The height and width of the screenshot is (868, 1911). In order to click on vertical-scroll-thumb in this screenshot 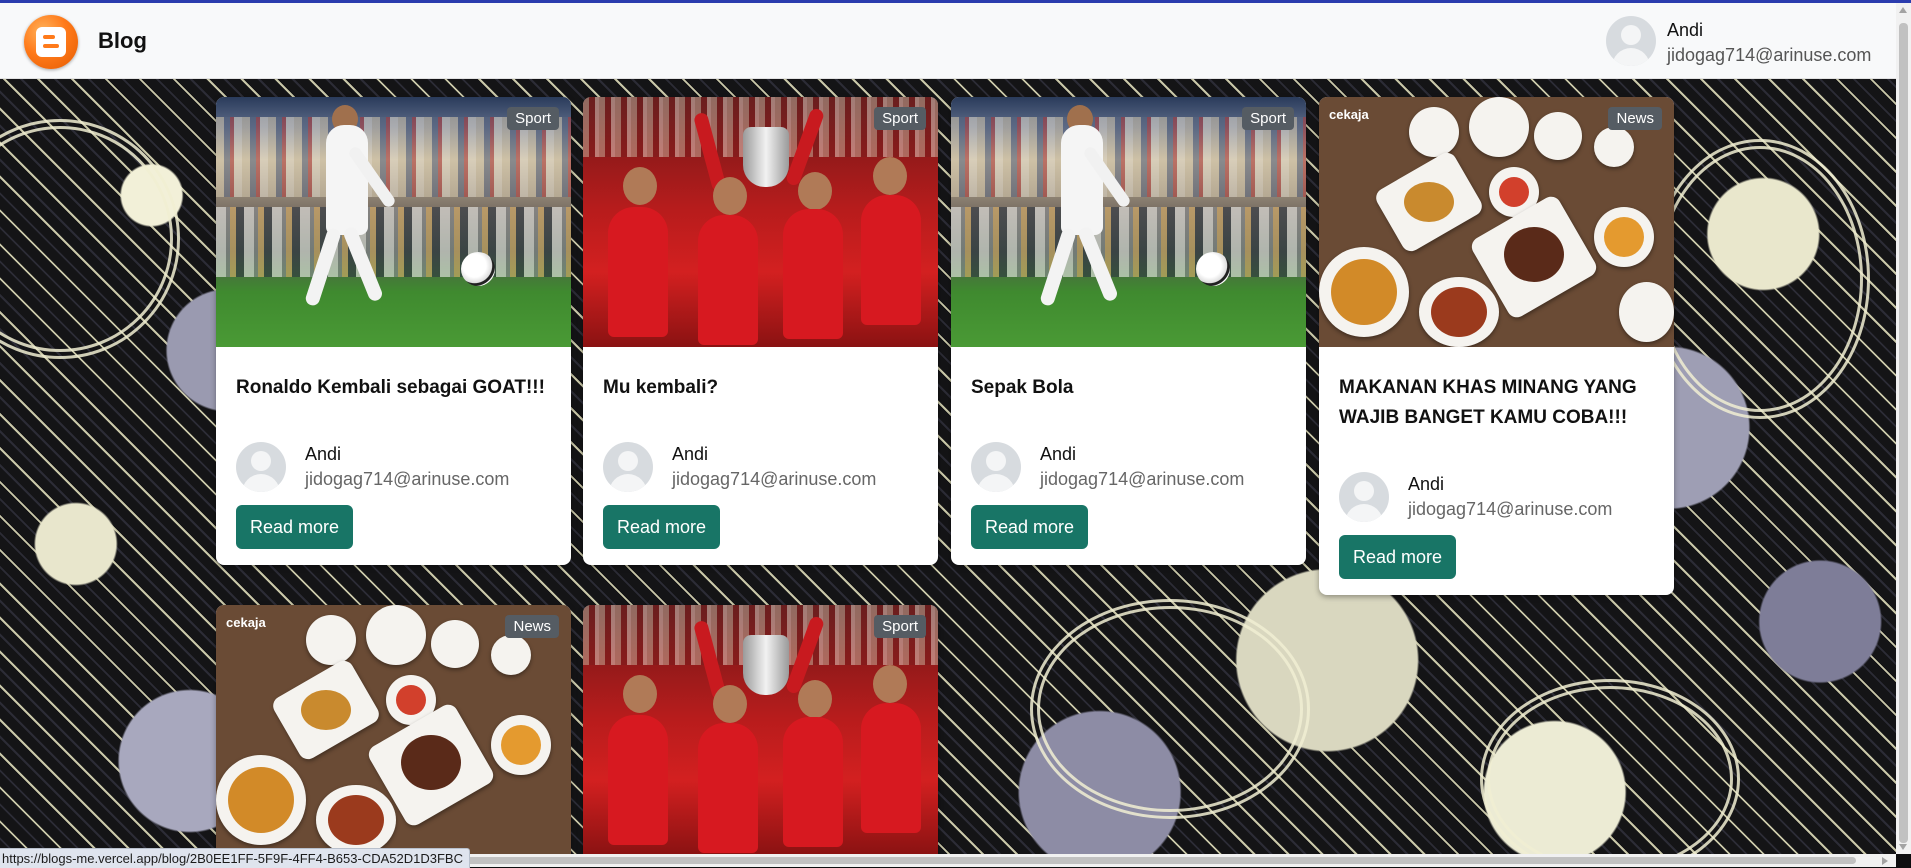, I will do `click(1903, 433)`.